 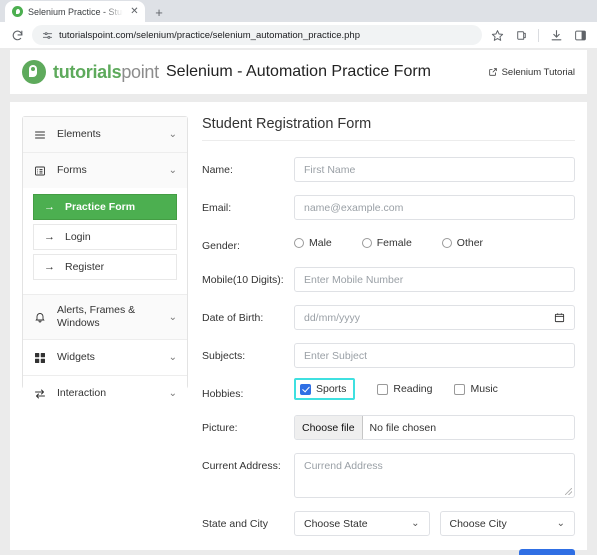 What do you see at coordinates (556, 35) in the screenshot?
I see `downloads-icon` at bounding box center [556, 35].